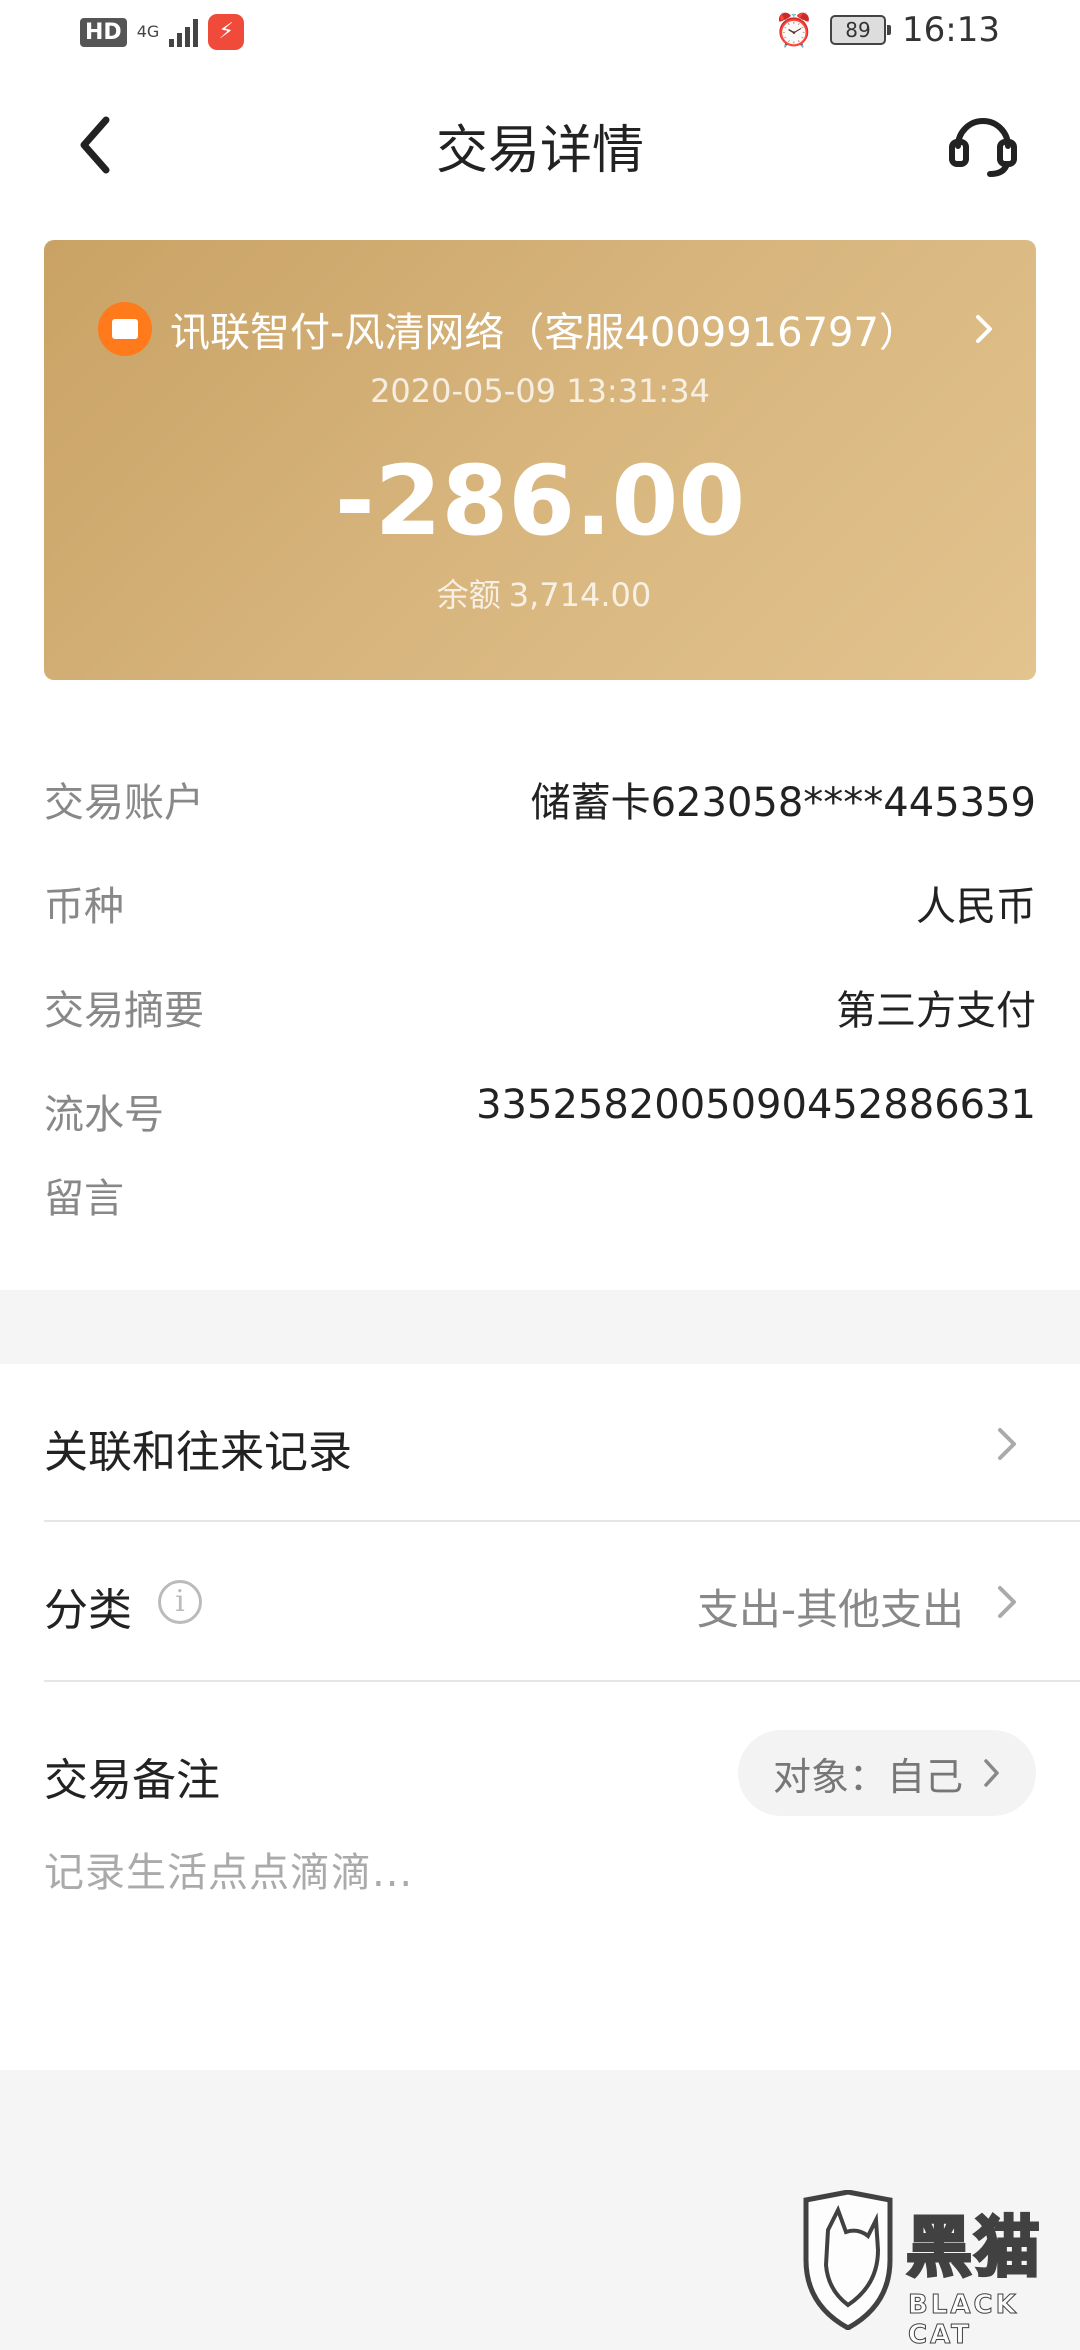  What do you see at coordinates (125, 329) in the screenshot?
I see `merchant-icon` at bounding box center [125, 329].